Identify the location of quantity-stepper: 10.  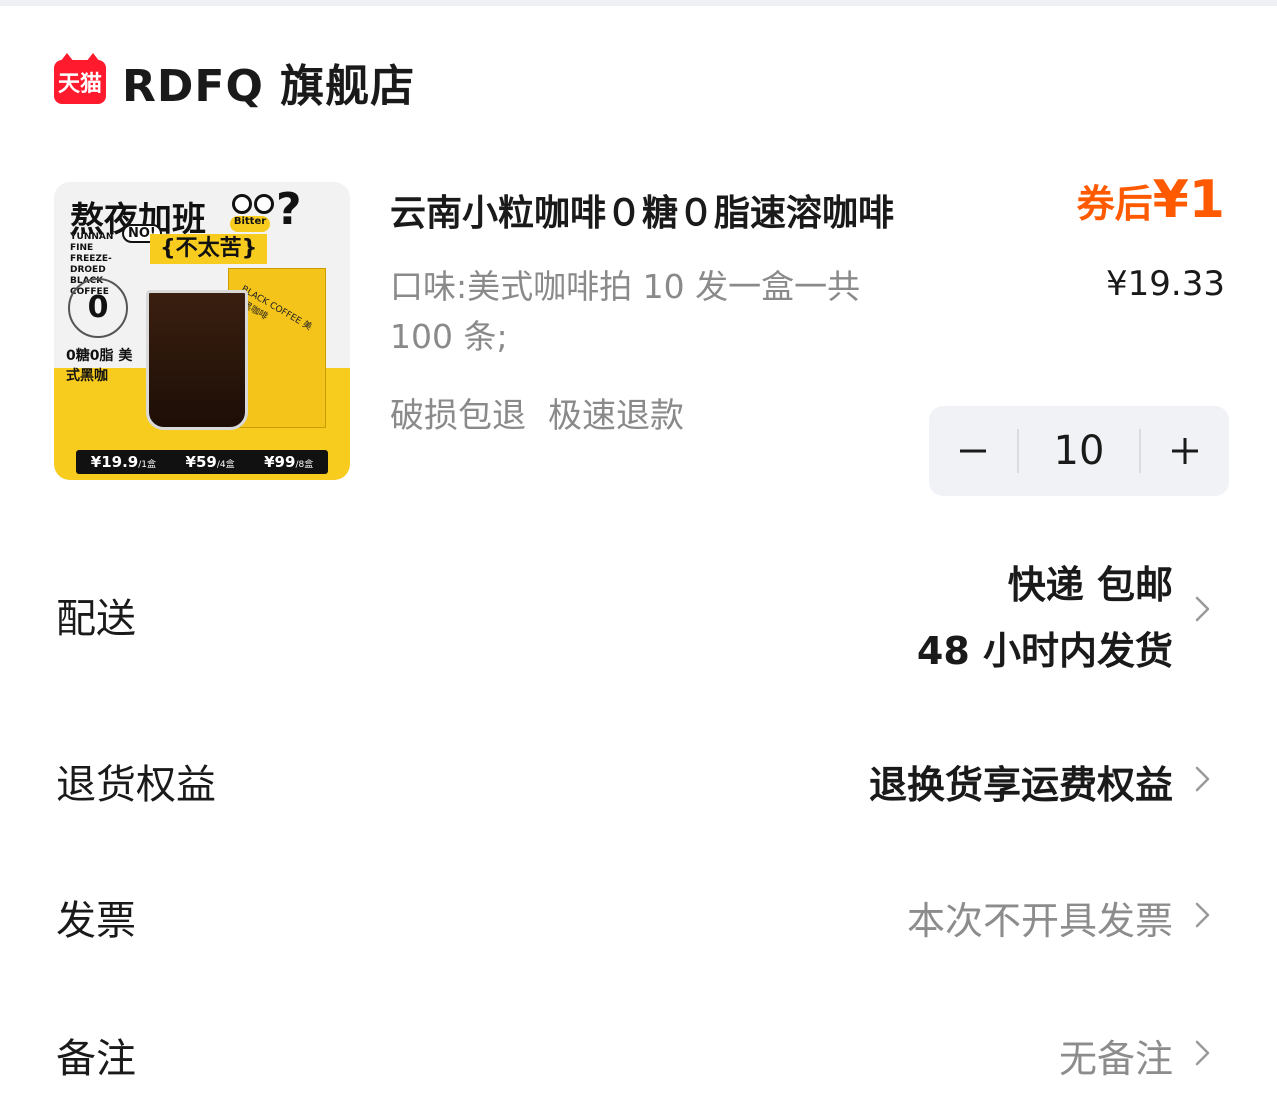
(1079, 451).